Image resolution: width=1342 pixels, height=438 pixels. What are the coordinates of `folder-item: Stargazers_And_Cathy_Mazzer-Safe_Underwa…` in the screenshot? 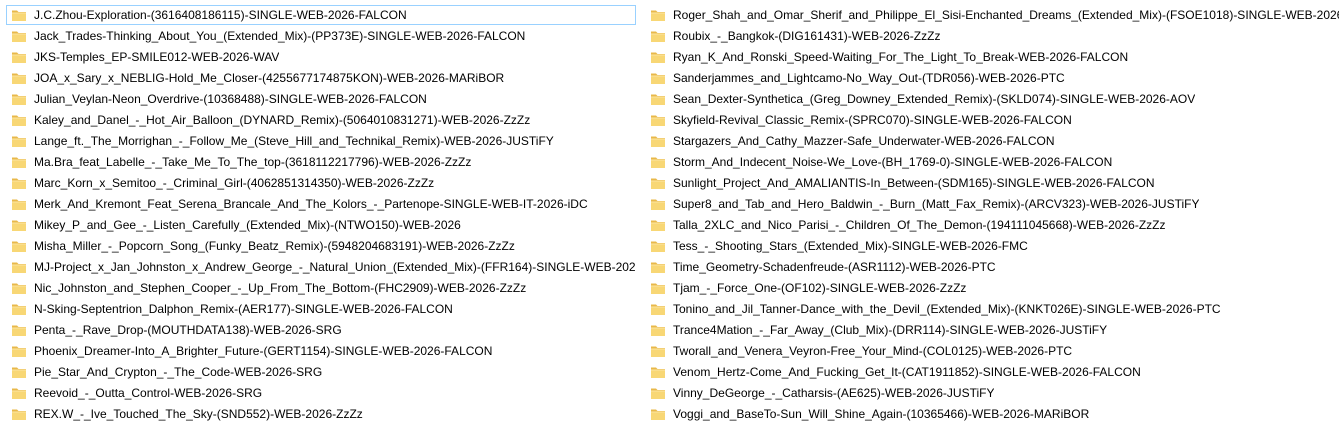 It's located at (992, 141).